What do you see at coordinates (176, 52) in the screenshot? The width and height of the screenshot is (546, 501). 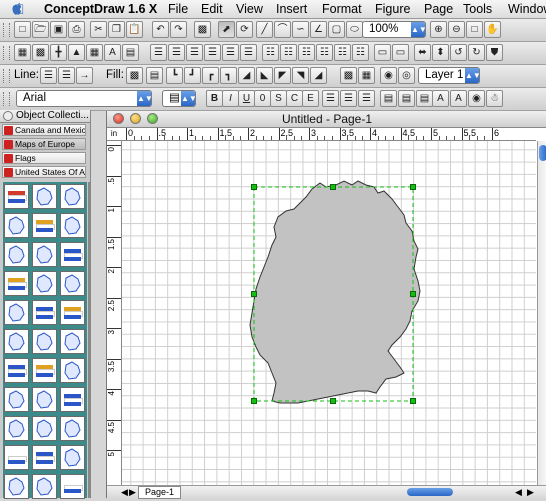 I see `align-2-icon: ☰` at bounding box center [176, 52].